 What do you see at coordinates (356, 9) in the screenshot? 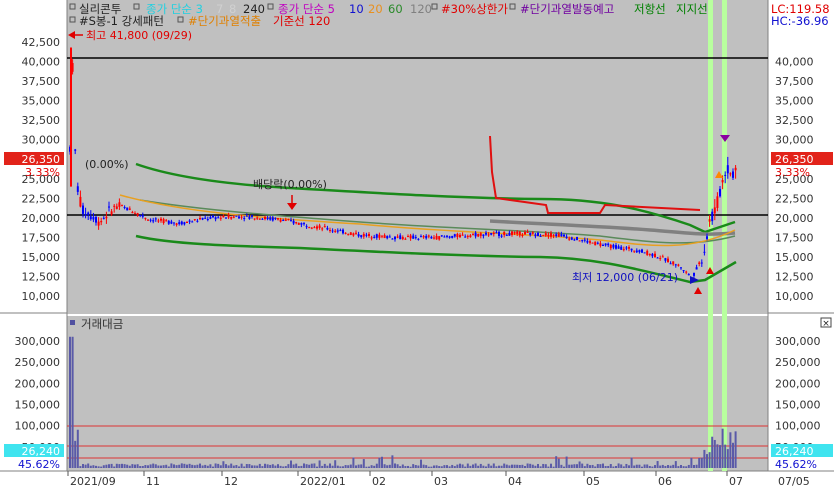
I see `legend-ma-10: 10` at bounding box center [356, 9].